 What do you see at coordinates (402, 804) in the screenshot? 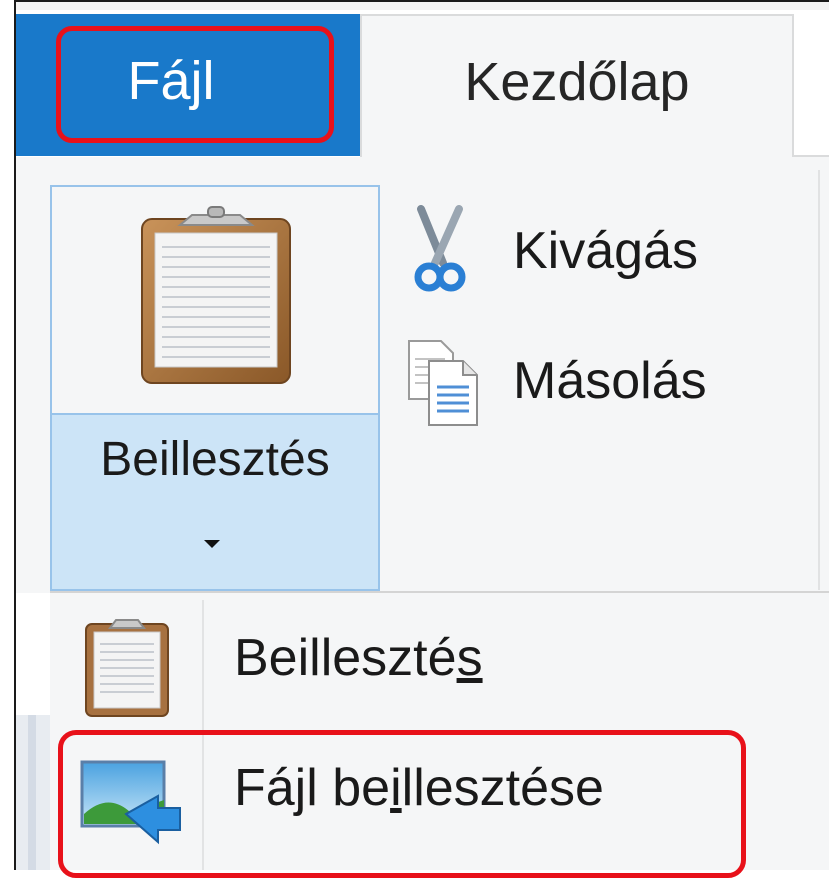
I see `highlight-paste-from` at bounding box center [402, 804].